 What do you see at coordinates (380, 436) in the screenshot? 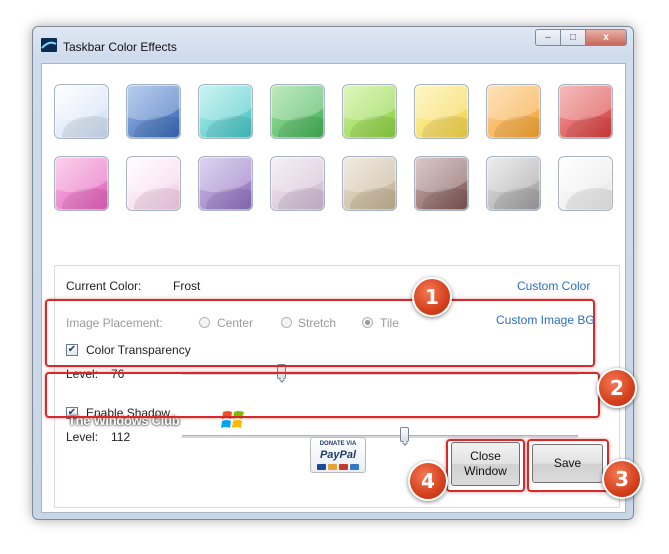
I see `shadow-slider-track` at bounding box center [380, 436].